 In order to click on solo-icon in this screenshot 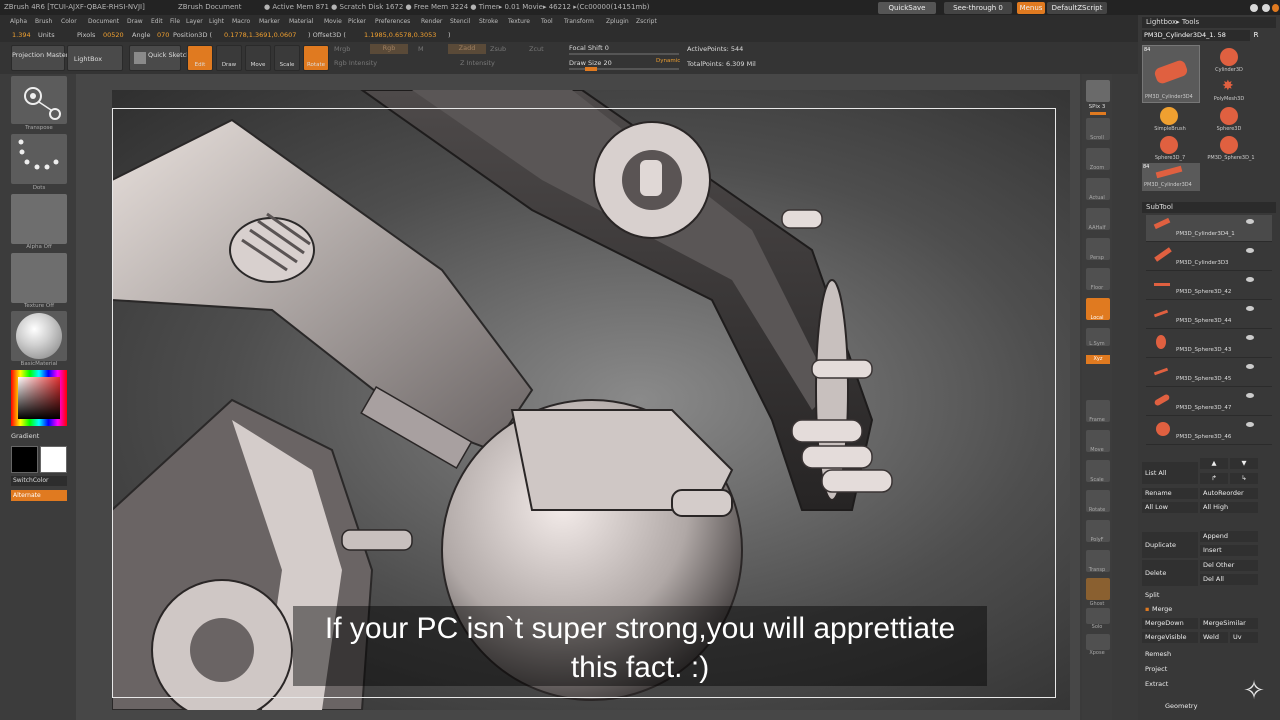, I will do `click(1098, 616)`.